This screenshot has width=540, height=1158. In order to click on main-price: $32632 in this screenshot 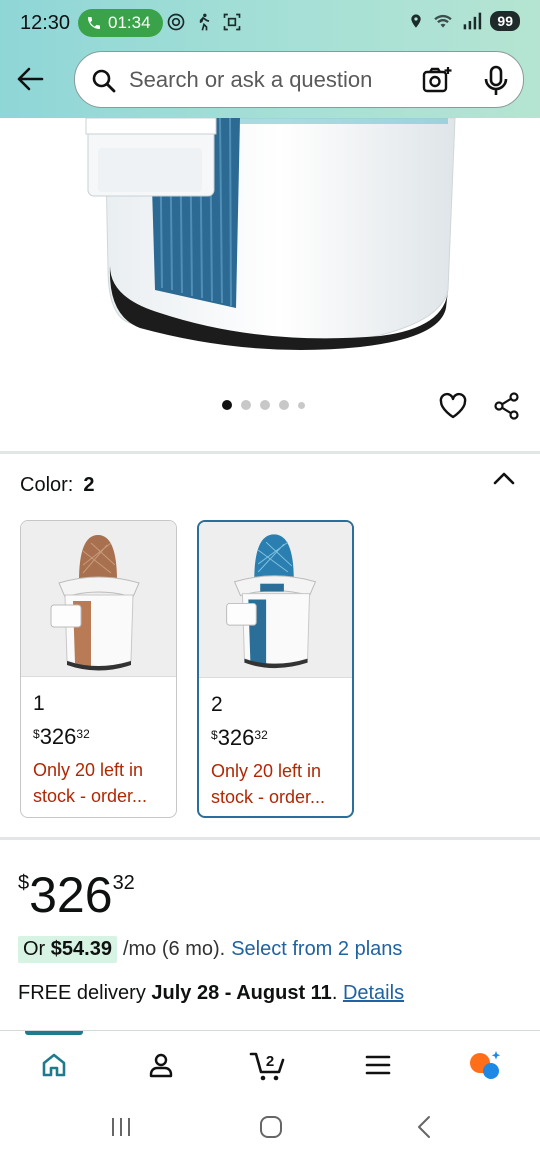, I will do `click(76, 895)`.